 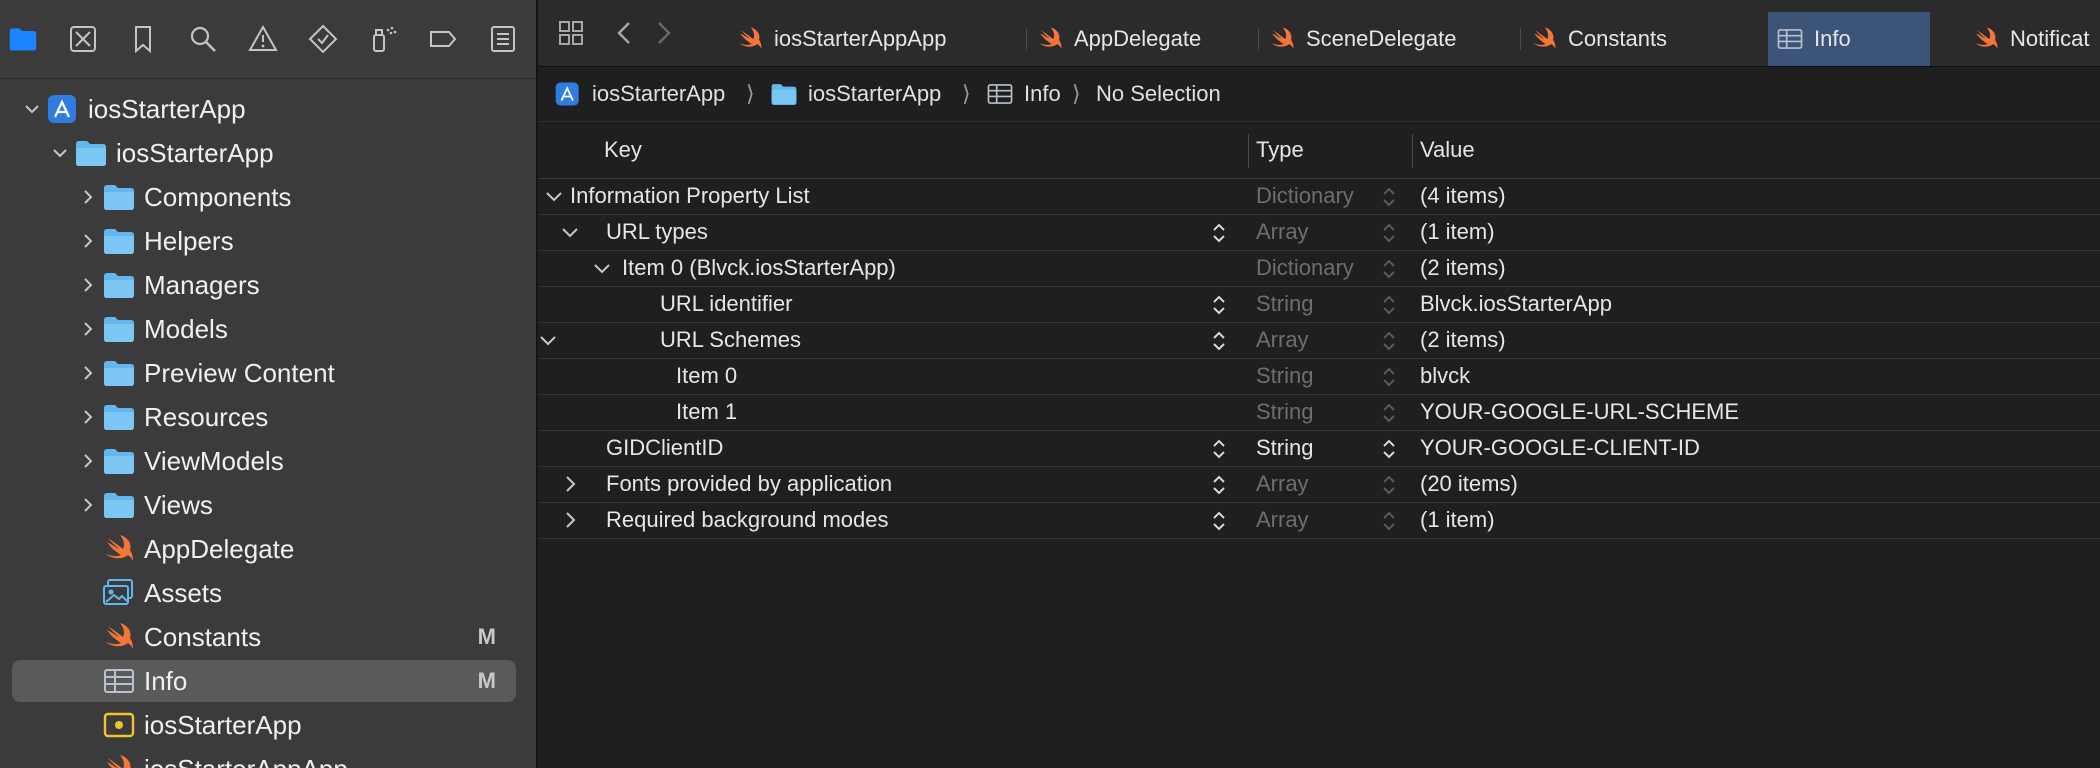 I want to click on plist-key: Required background modes, so click(x=747, y=520).